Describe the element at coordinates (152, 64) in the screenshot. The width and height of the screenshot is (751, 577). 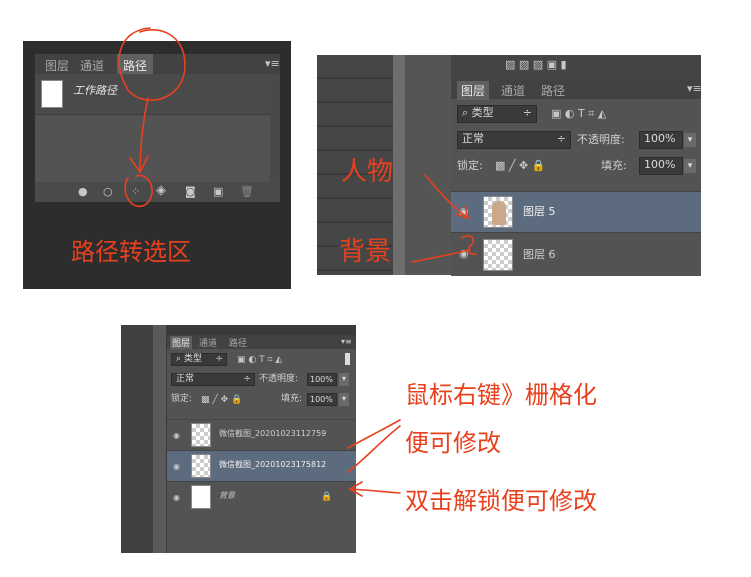
I see `circle-around-paths-tab` at that location.